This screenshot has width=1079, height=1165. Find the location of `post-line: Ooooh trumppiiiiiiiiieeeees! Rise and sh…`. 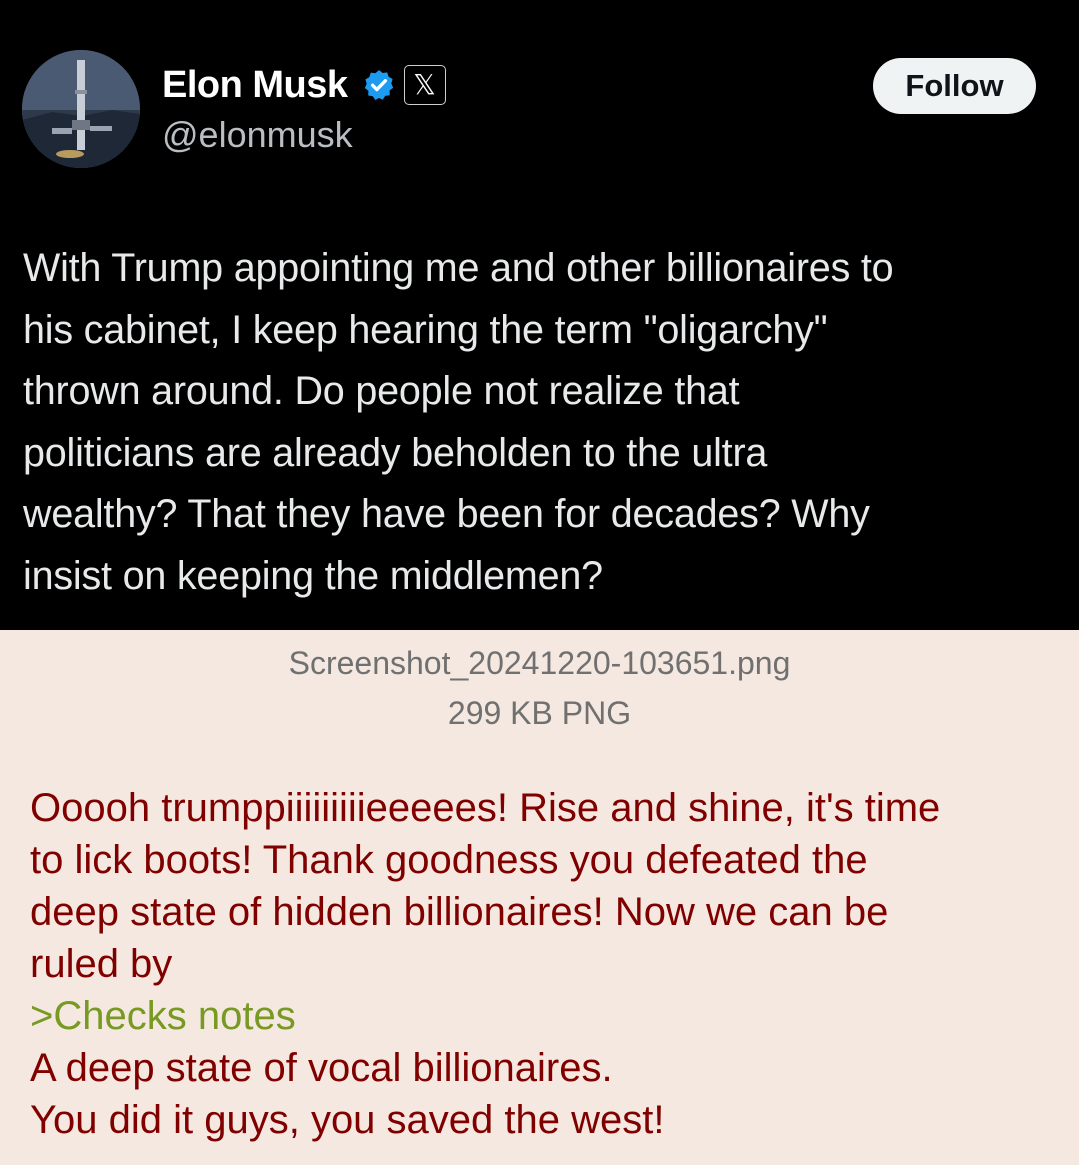

post-line: Ooooh trumppiiiiiiiiieeeees! Rise and sh… is located at coordinates (485, 808).